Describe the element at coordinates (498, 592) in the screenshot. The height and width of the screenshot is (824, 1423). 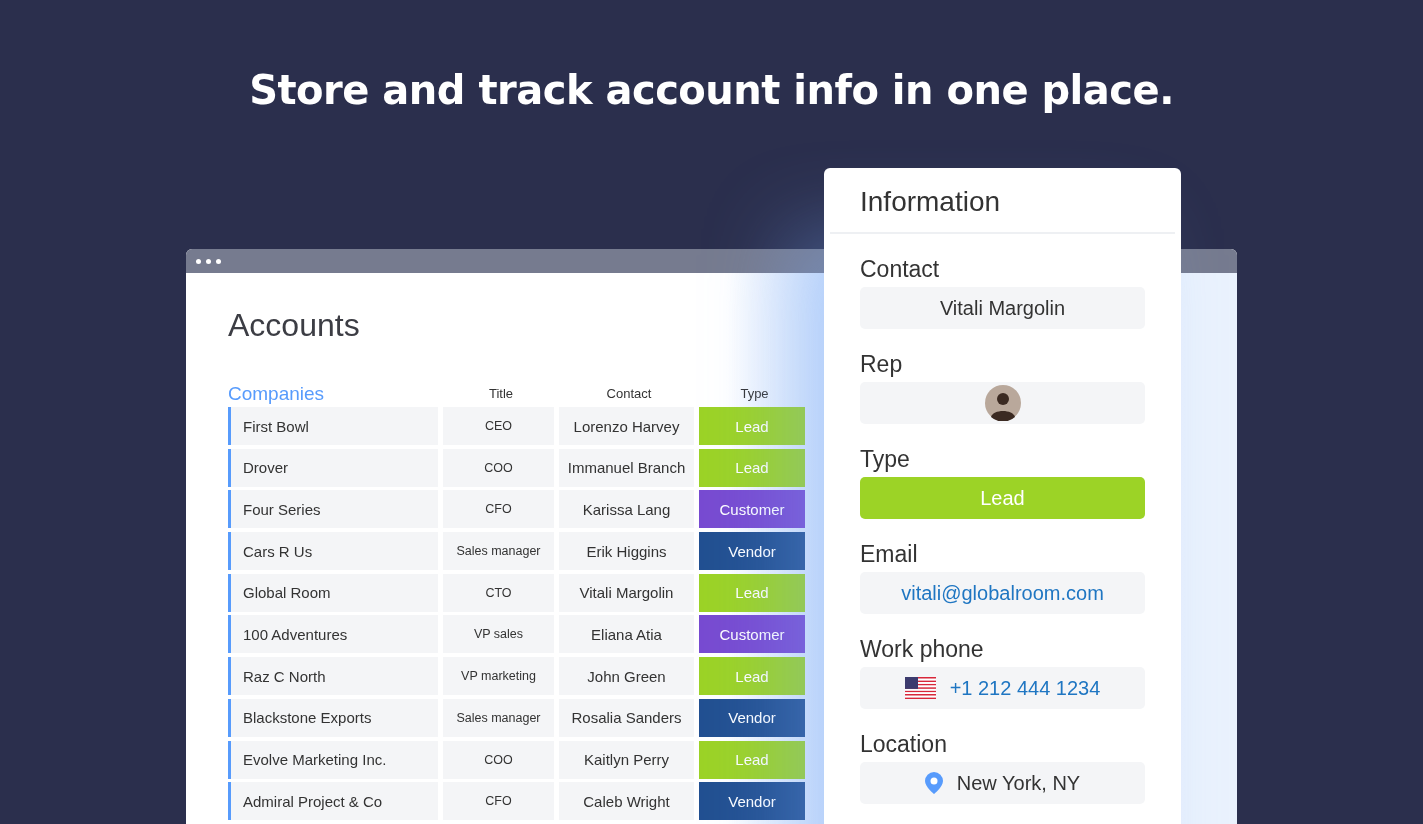
I see `title-cell: CTO` at that location.